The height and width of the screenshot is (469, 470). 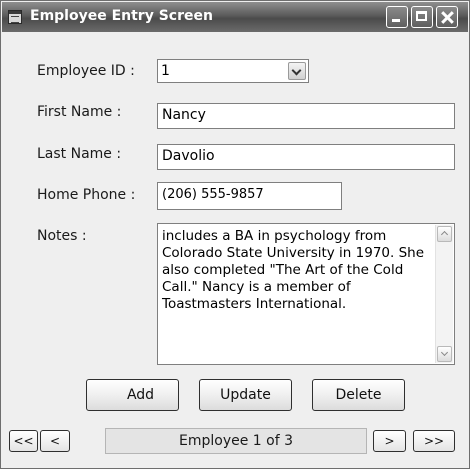 What do you see at coordinates (86, 71) in the screenshot?
I see `employee-id-label: Employee ID :` at bounding box center [86, 71].